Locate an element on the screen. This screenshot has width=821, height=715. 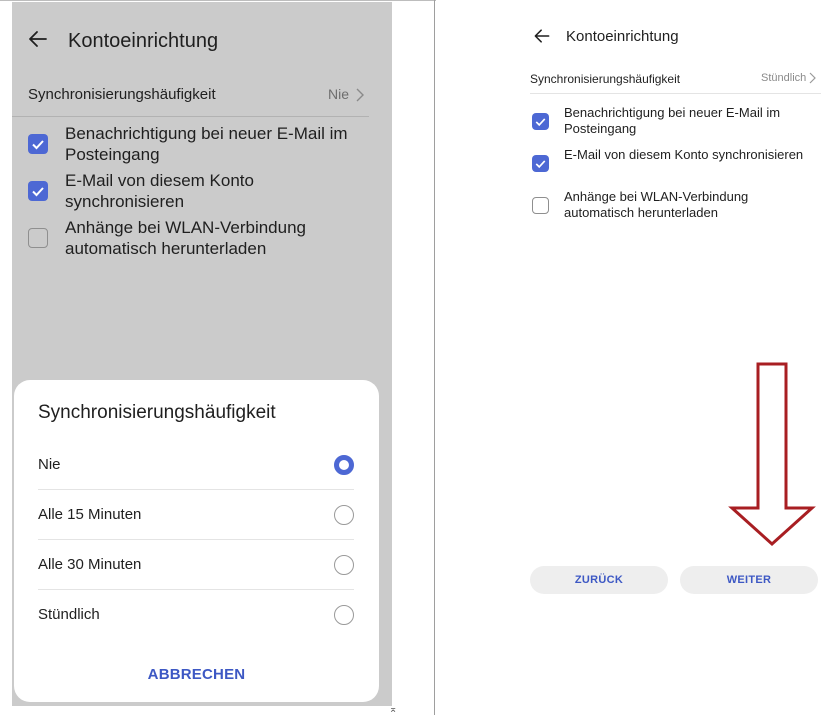
option-30-min: Alle 30 Minuten is located at coordinates (196, 565).